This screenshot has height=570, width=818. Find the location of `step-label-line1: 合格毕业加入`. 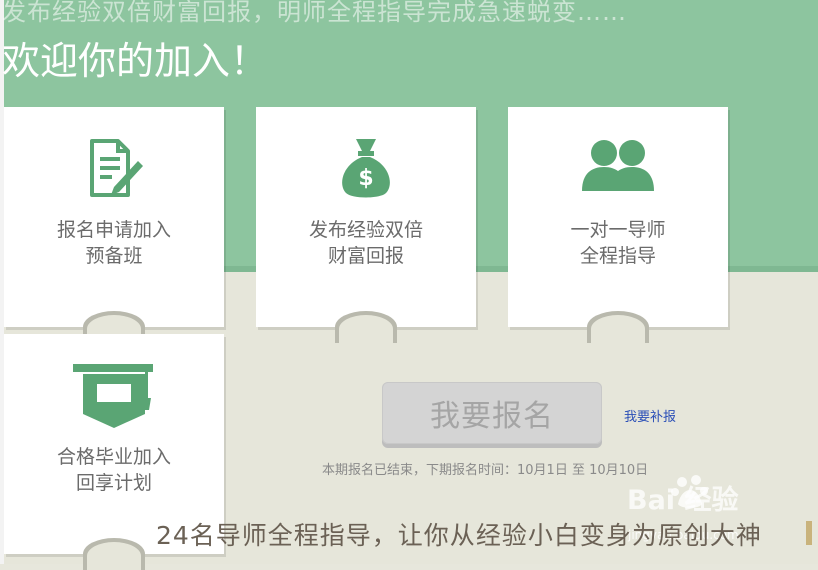

step-label-line1: 合格毕业加入 is located at coordinates (113, 457).